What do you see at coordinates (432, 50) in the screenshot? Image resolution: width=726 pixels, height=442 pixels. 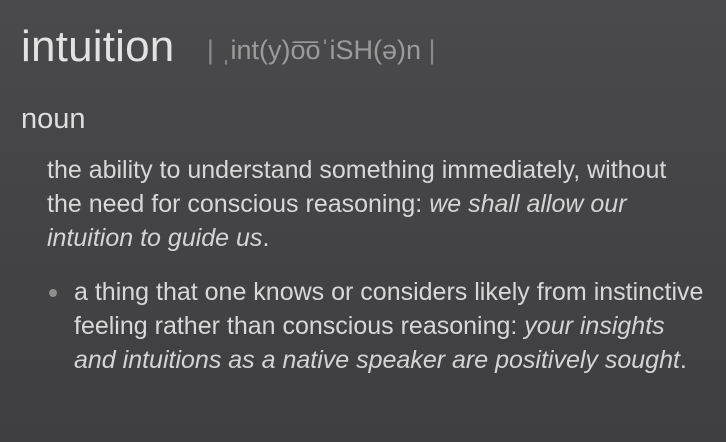 I see `pronunciation-close-bar: |` at bounding box center [432, 50].